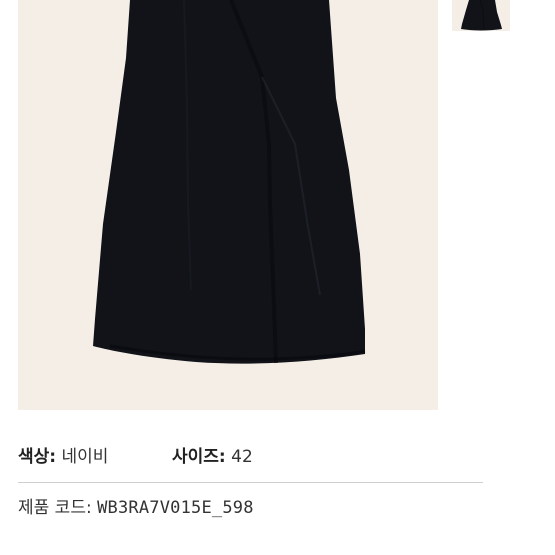 The image size is (555, 555). What do you see at coordinates (135, 457) in the screenshot?
I see `color-size-row: 색상: 네이비 사이즈: 42` at bounding box center [135, 457].